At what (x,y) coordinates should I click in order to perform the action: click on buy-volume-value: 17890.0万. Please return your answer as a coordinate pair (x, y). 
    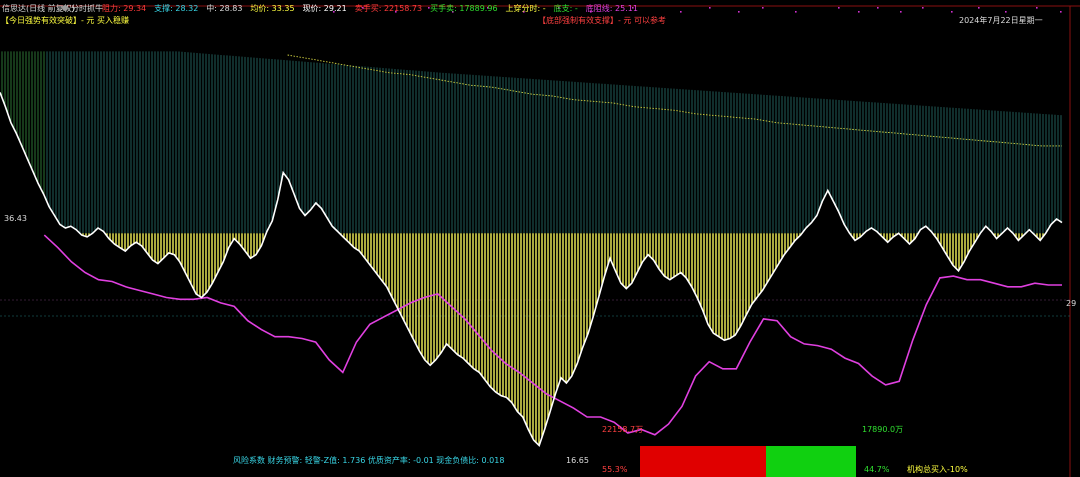
    Looking at the image, I should click on (882, 429).